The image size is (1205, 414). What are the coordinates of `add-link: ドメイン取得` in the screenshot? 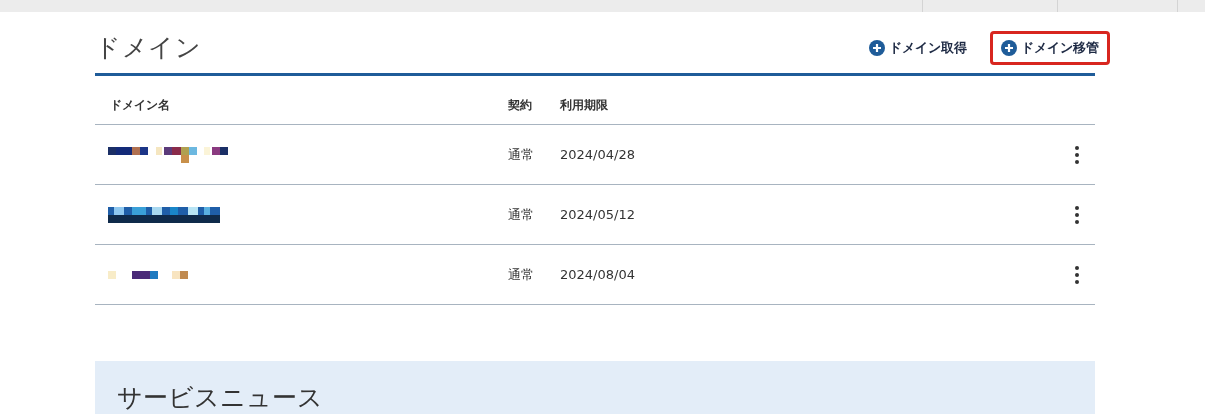 It's located at (918, 47).